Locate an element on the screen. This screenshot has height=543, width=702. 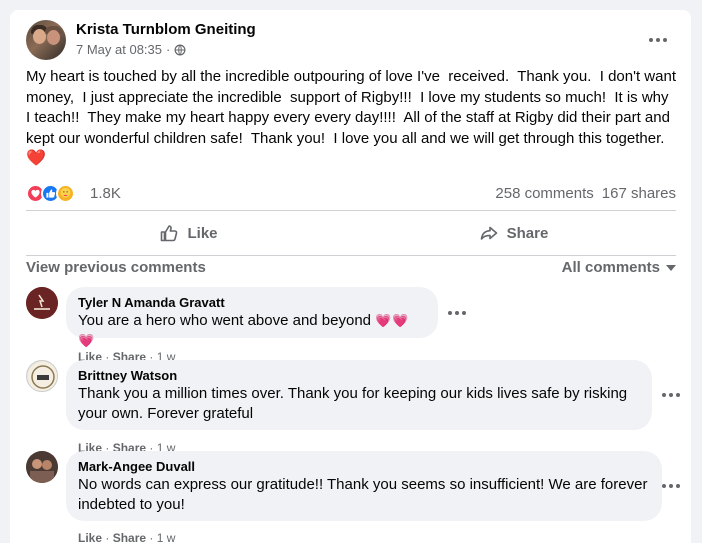
post-more-button is located at coordinates (658, 40).